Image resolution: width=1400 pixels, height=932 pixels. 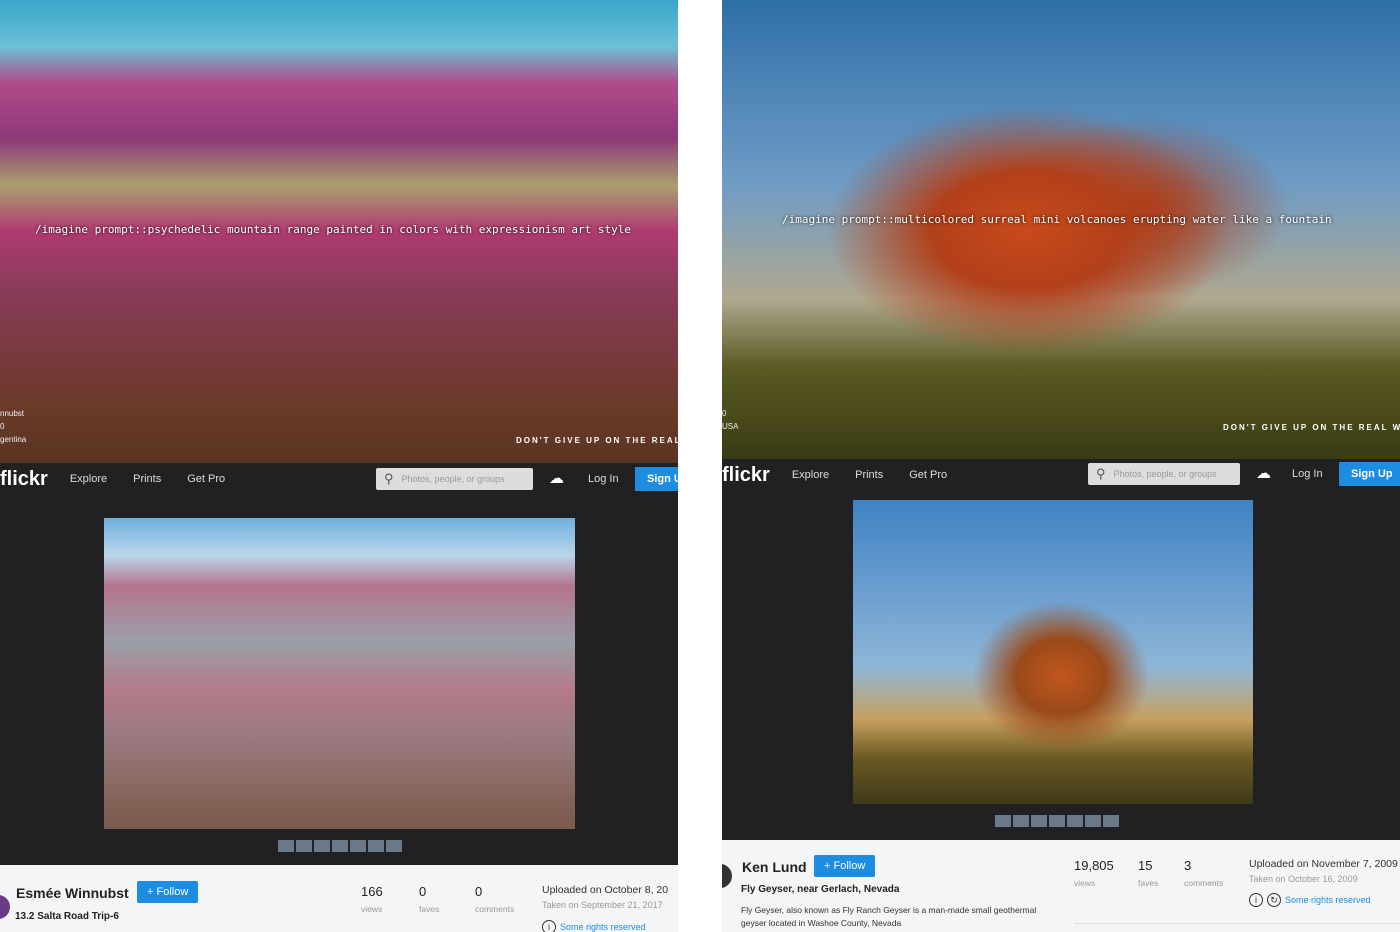 What do you see at coordinates (1369, 474) in the screenshot?
I see `signup-button: Sign Up` at bounding box center [1369, 474].